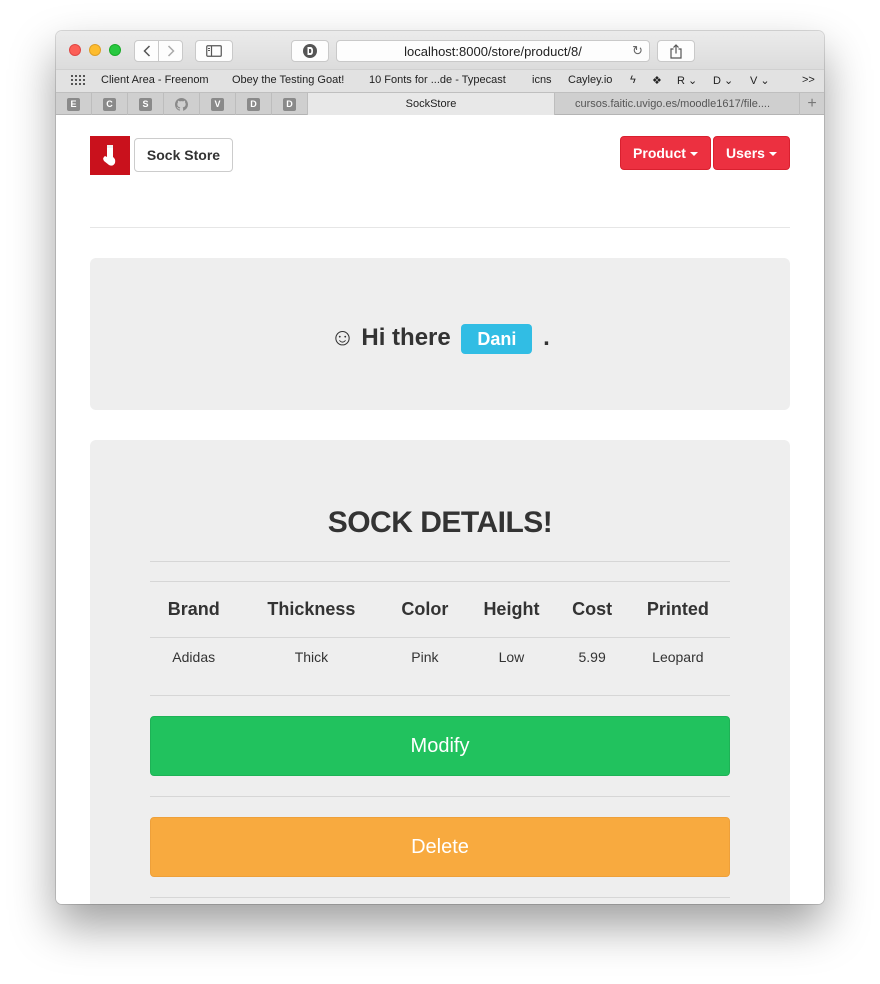  What do you see at coordinates (254, 104) in the screenshot?
I see `pinned-tab-d1: D` at bounding box center [254, 104].